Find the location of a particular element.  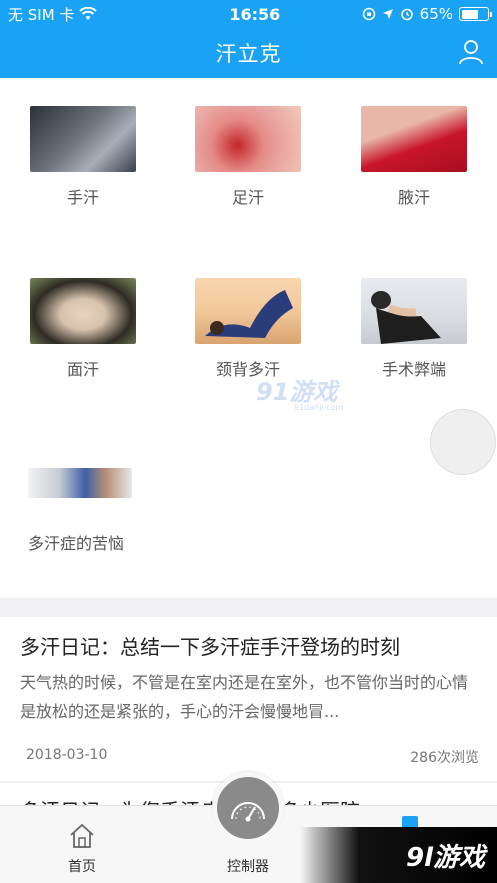

category-item-distress: 多汗症的苦恼 is located at coordinates (98, 511).